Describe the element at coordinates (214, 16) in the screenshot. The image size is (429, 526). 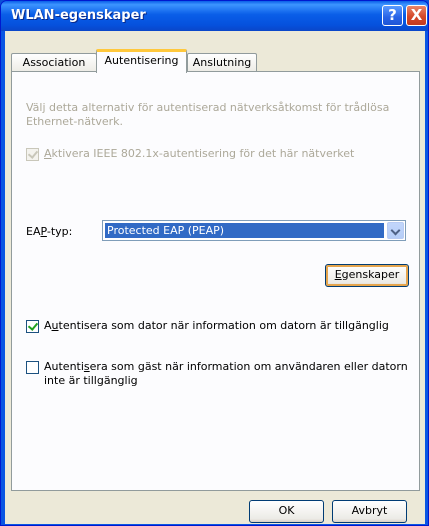
I see `title-bar: WLAN-egenskaper ? X` at that location.